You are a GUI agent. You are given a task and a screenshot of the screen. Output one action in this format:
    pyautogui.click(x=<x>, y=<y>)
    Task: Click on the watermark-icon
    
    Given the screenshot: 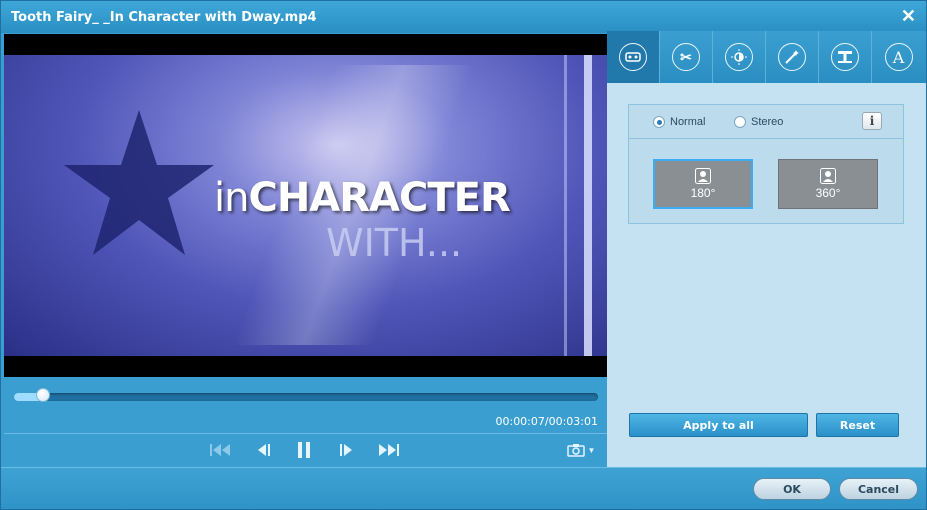 What is the action you would take?
    pyautogui.click(x=845, y=57)
    